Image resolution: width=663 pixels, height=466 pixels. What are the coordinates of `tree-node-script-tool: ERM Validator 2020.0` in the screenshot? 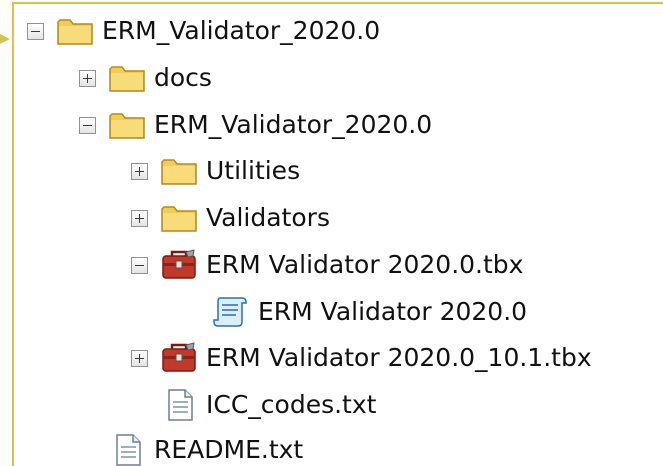 It's located at (355, 312).